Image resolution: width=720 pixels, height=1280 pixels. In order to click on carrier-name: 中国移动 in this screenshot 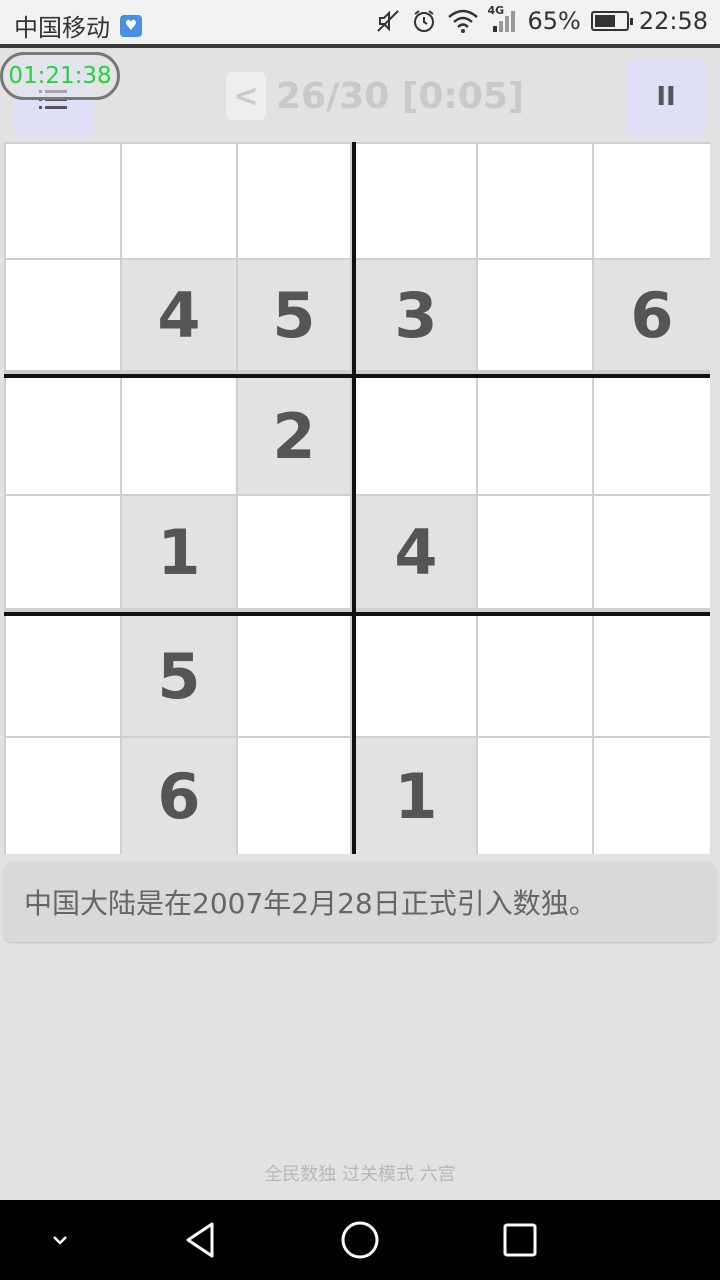, I will do `click(62, 28)`.